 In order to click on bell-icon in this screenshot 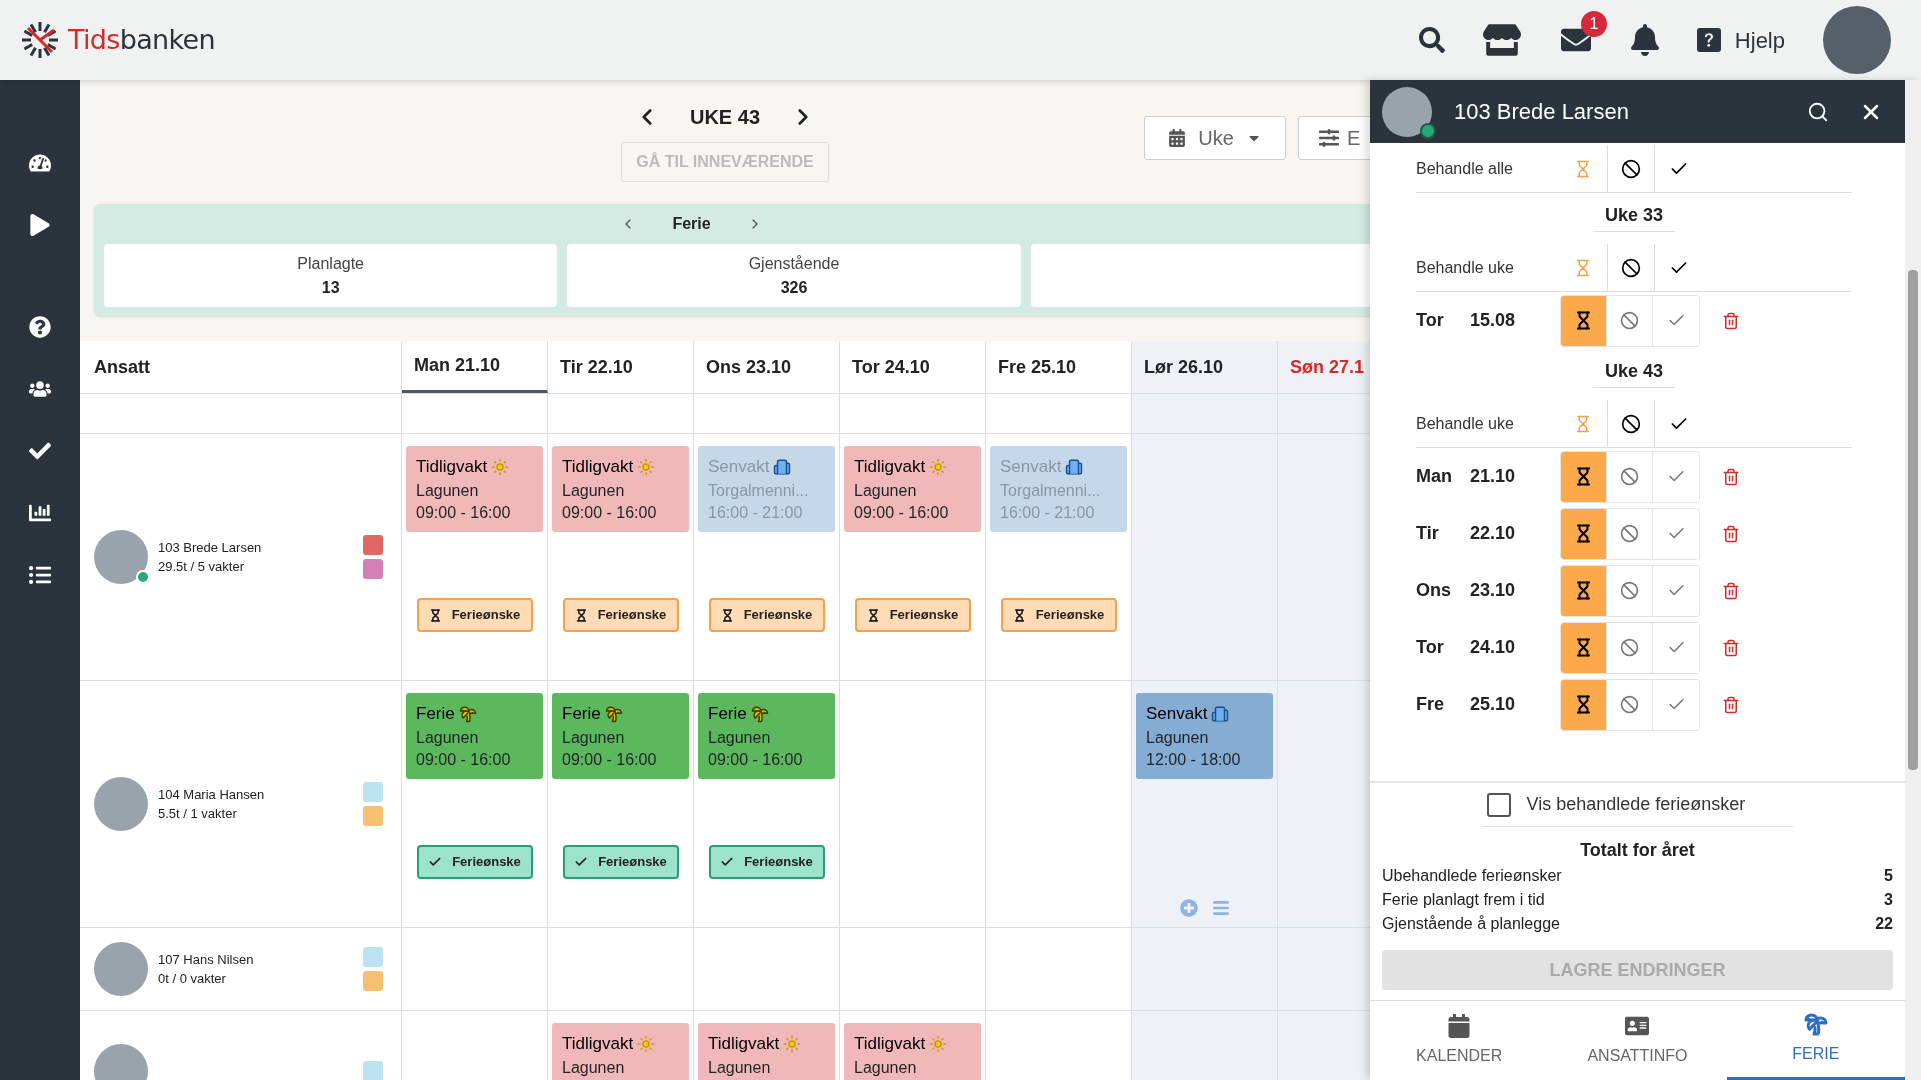, I will do `click(1644, 40)`.